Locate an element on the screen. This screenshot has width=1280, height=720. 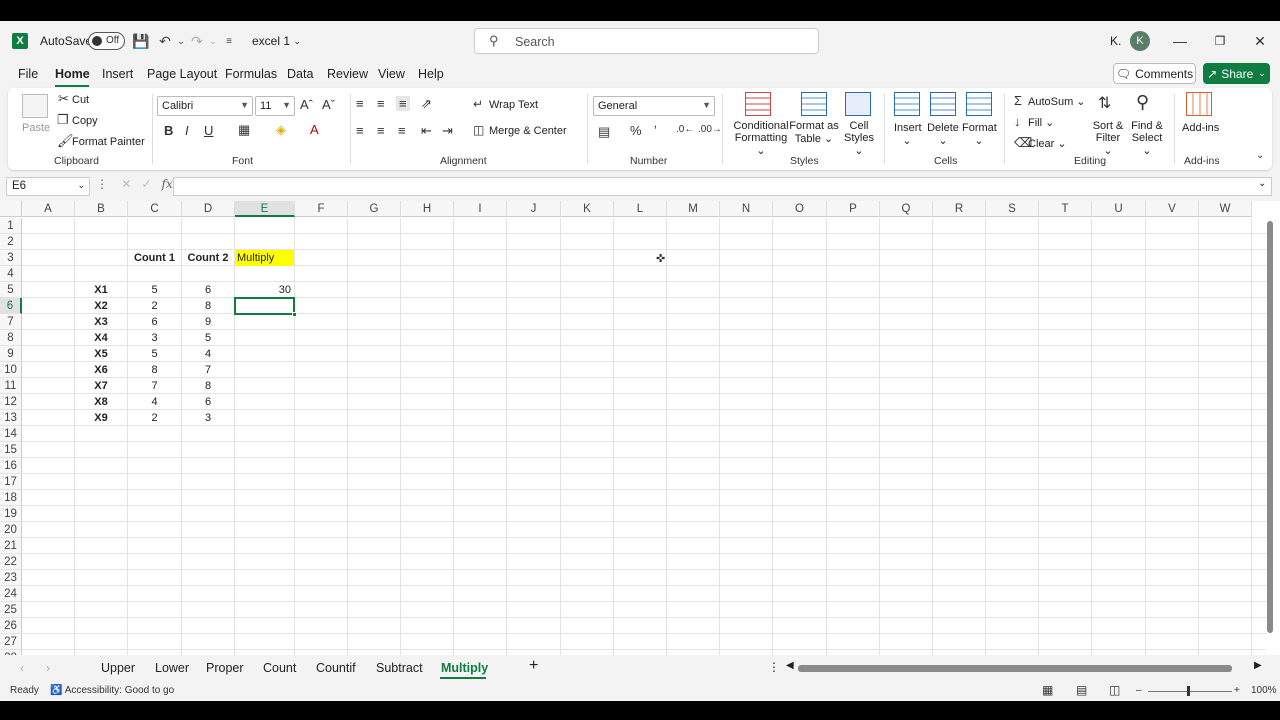
wrap-text-button: Wrap Text is located at coordinates (513, 105).